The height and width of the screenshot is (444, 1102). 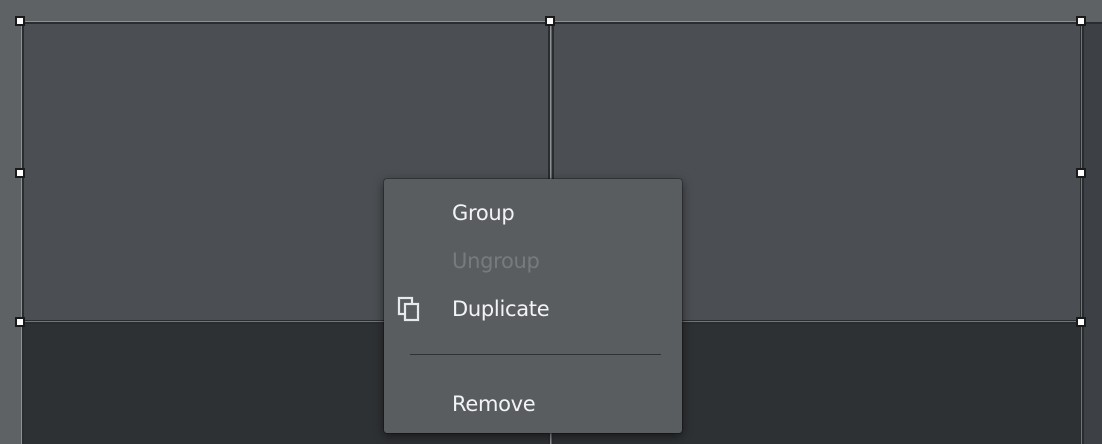 What do you see at coordinates (1081, 322) in the screenshot?
I see `resize-handle-bottom-right` at bounding box center [1081, 322].